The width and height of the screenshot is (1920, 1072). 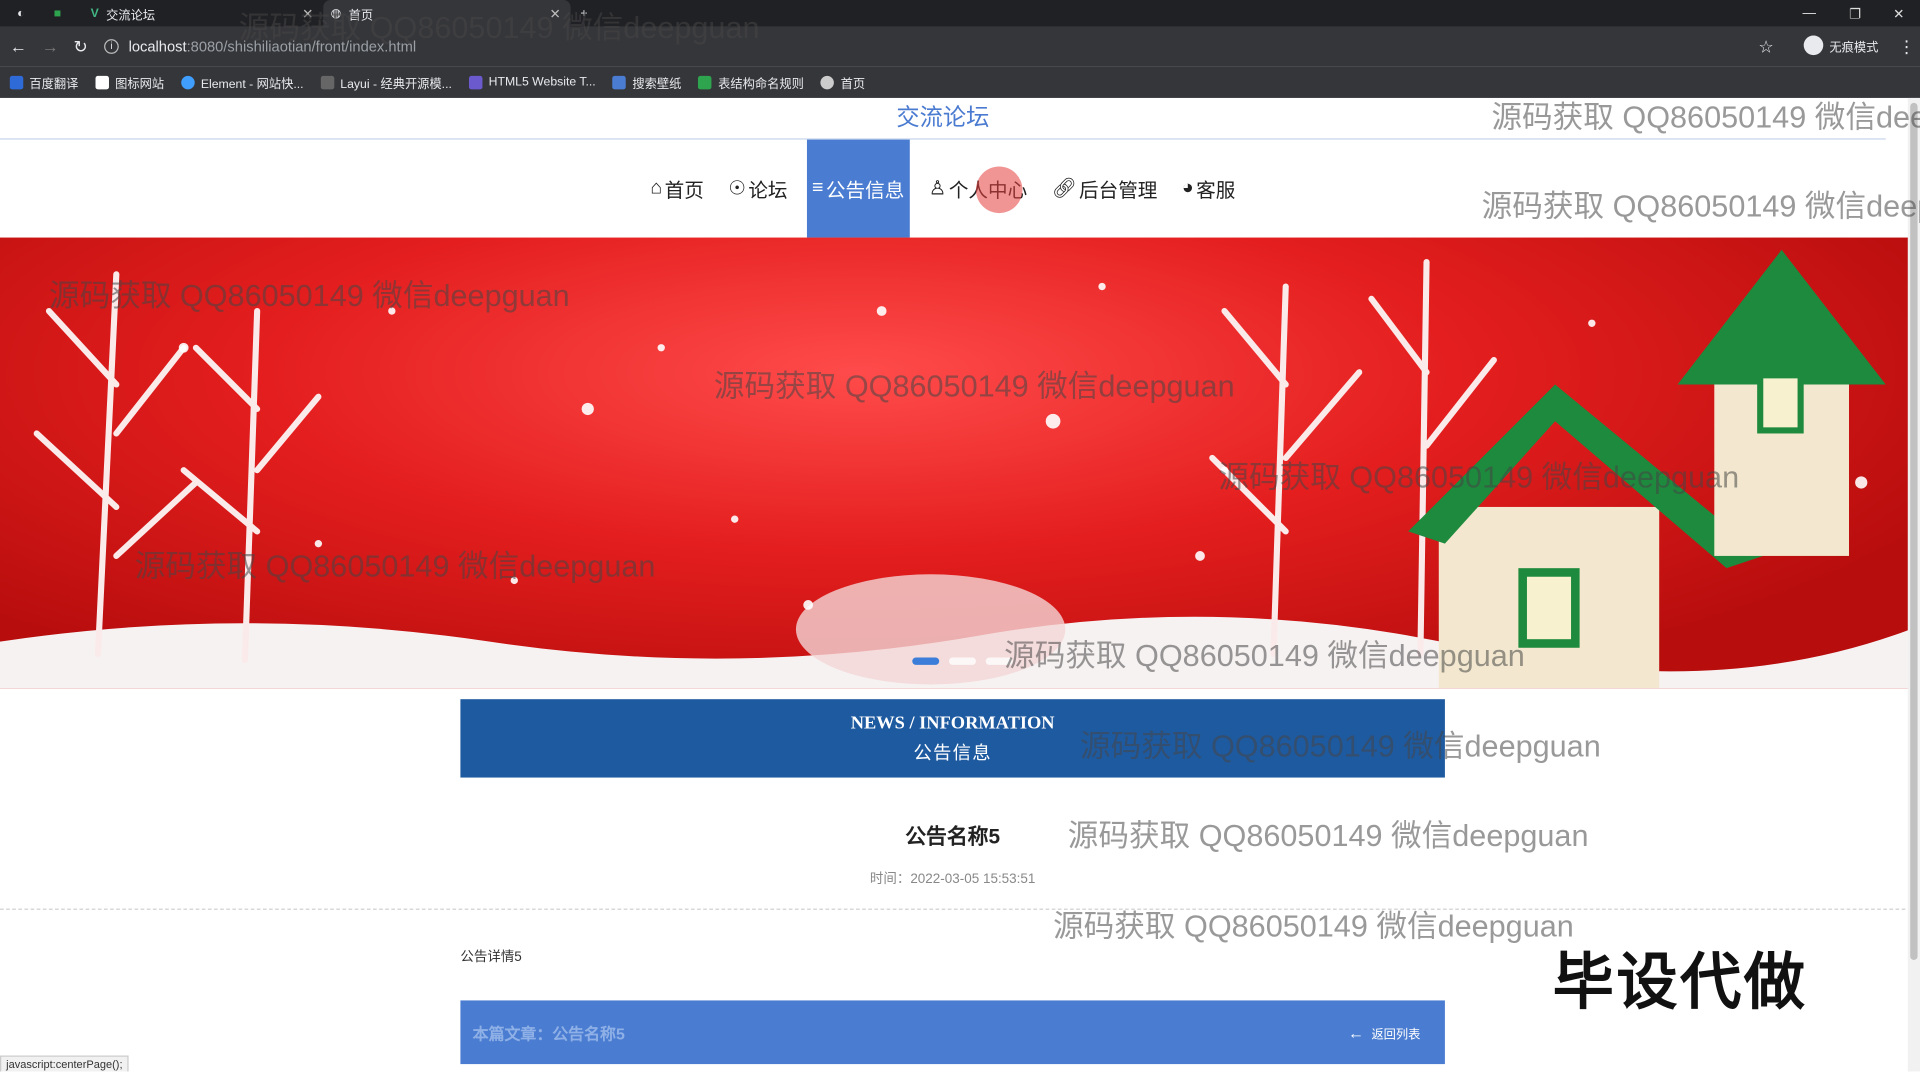 I want to click on translate-icon, so click(x=16, y=82).